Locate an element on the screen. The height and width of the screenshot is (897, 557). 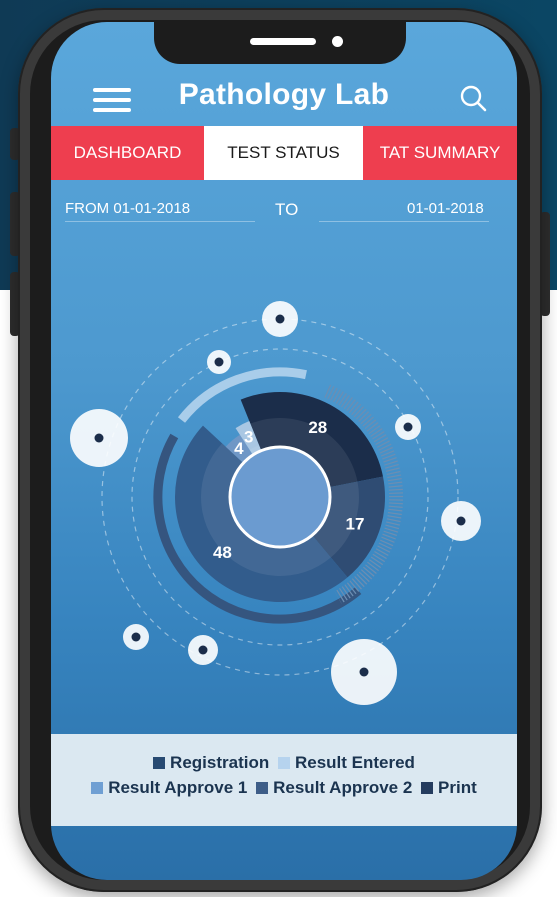
legend-item-result-approve-1: Result Approve 1 is located at coordinates (169, 788).